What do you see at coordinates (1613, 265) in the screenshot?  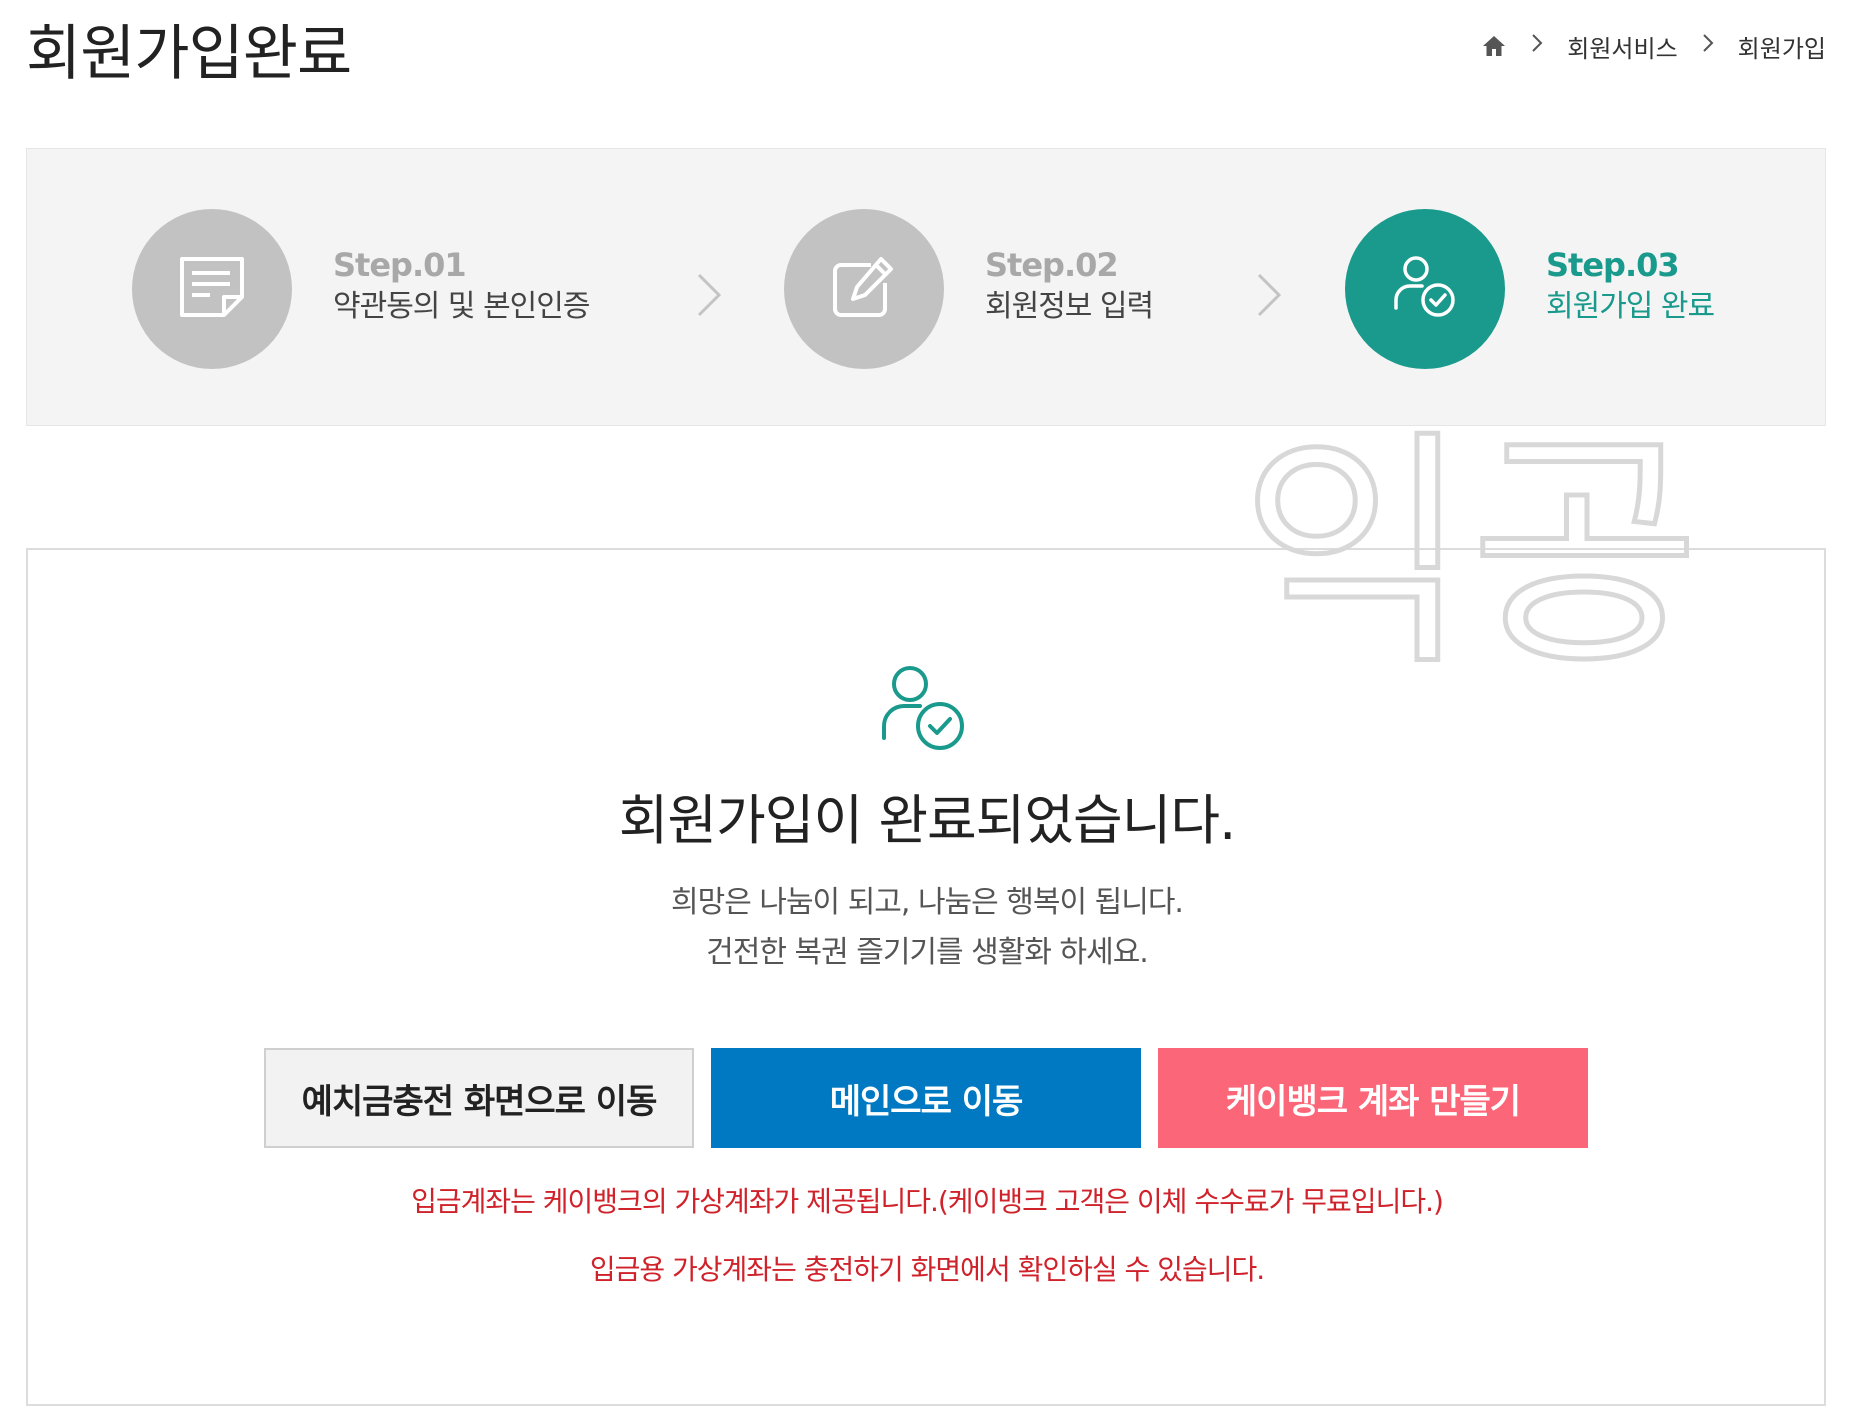 I see `step-3-number: Step.03` at bounding box center [1613, 265].